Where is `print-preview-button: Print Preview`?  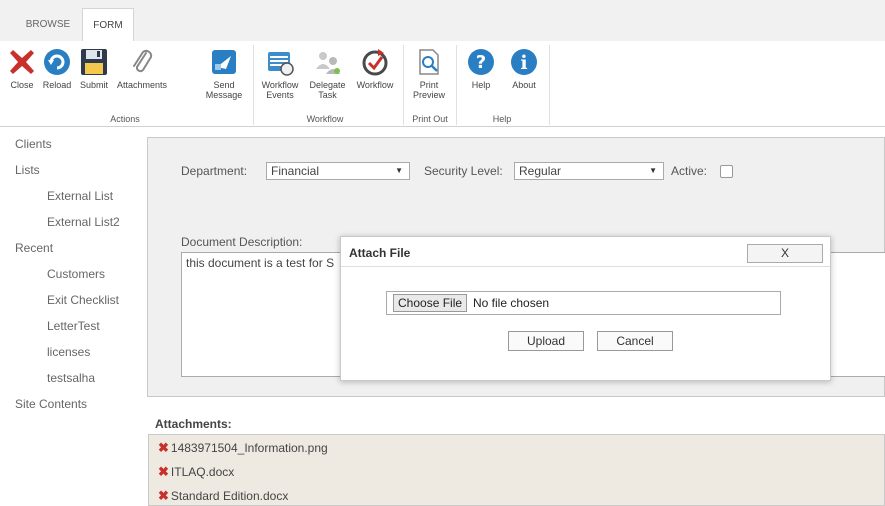 print-preview-button: Print Preview is located at coordinates (429, 73).